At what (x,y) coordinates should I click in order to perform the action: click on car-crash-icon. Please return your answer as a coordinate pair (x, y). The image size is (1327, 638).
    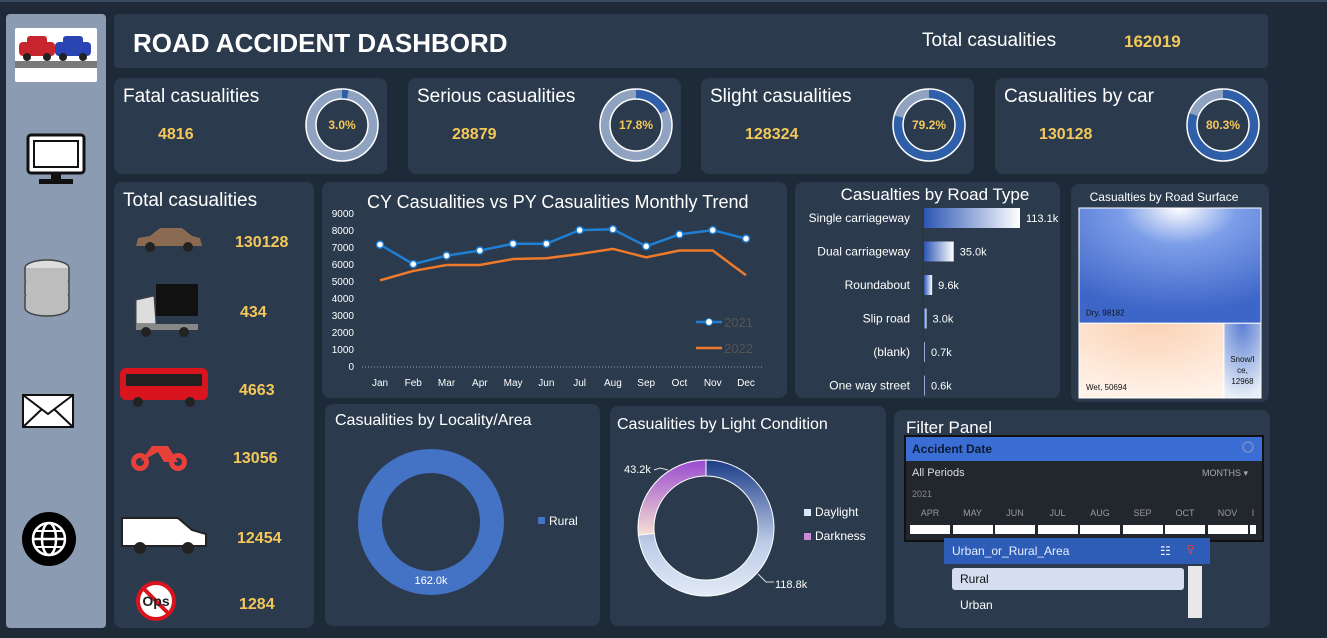
    Looking at the image, I should click on (56, 55).